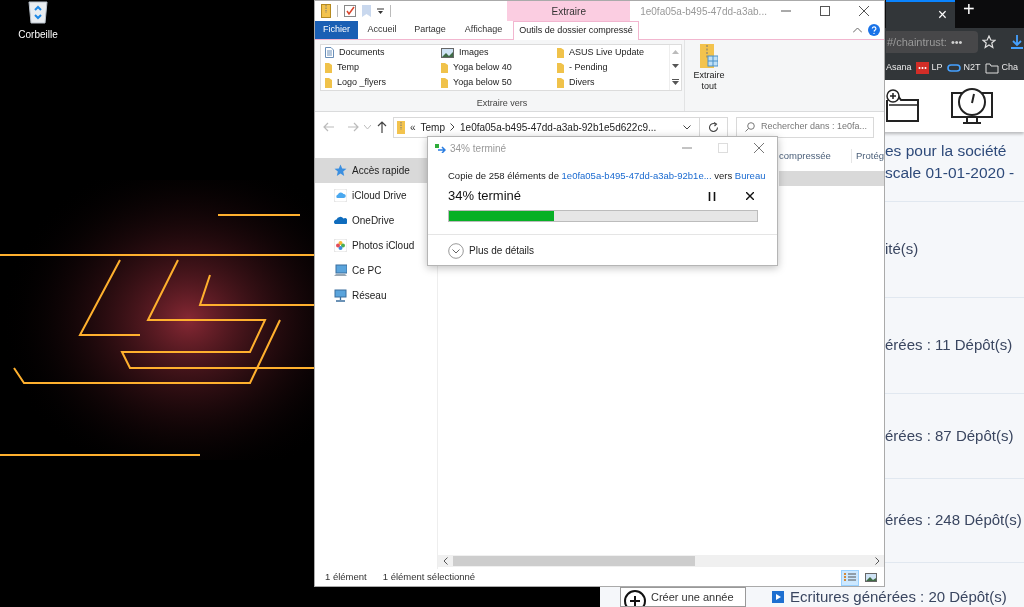 This screenshot has height=607, width=1024. I want to click on refresh-icon, so click(713, 127).